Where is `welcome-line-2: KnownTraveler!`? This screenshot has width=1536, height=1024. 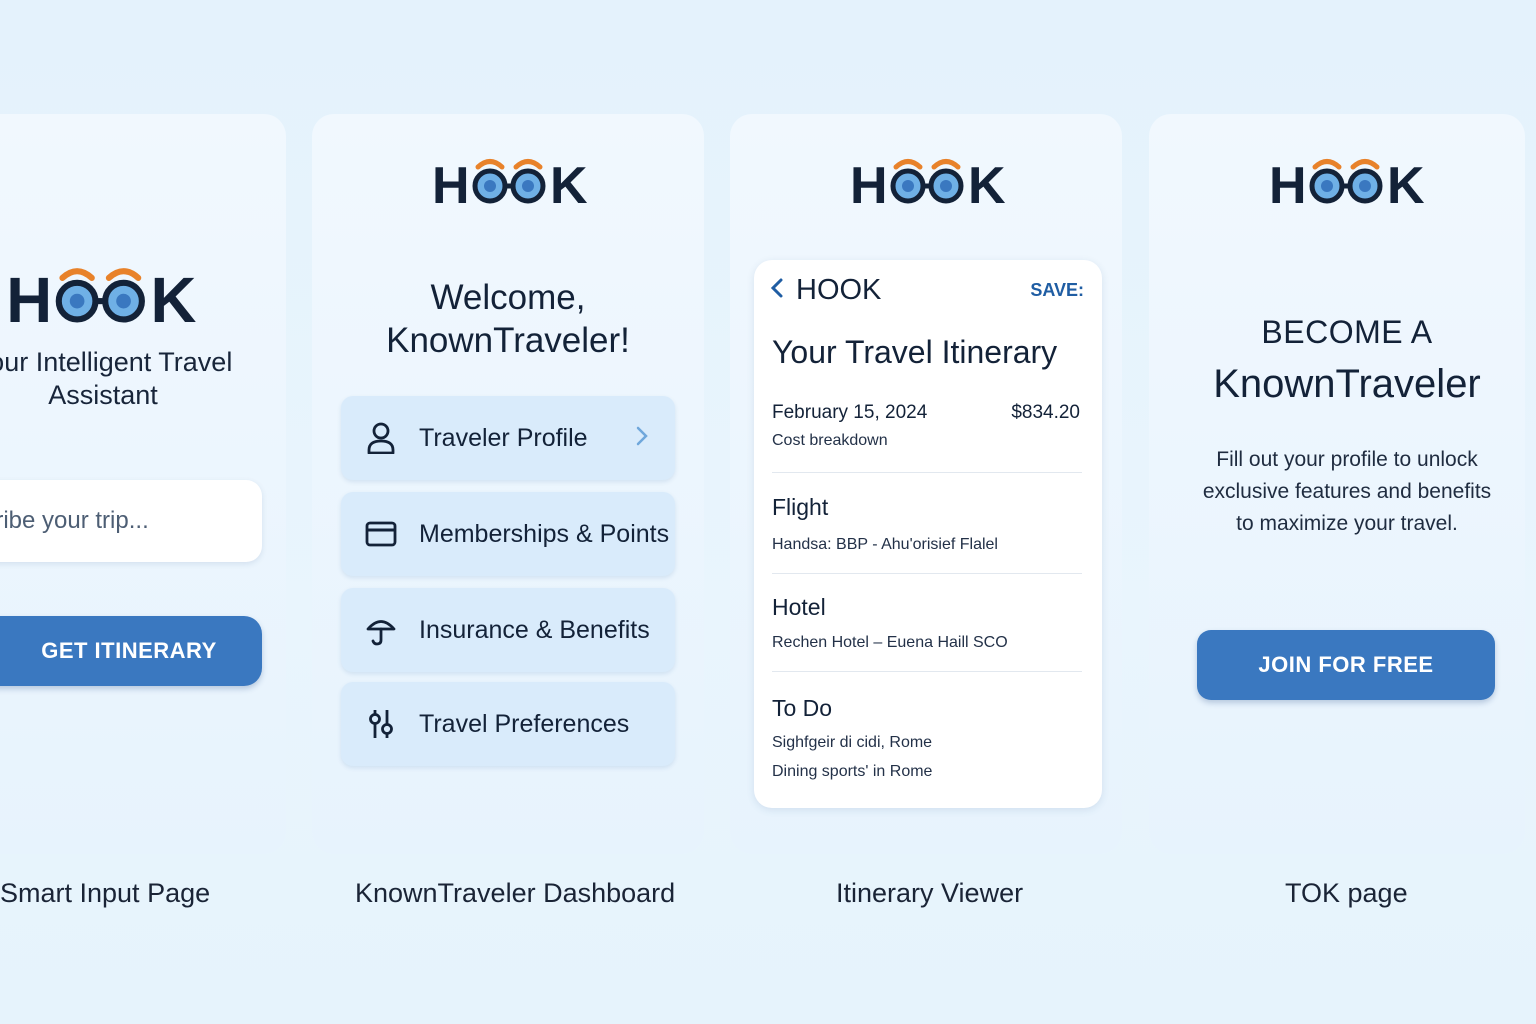
welcome-line-2: KnownTraveler! is located at coordinates (508, 340).